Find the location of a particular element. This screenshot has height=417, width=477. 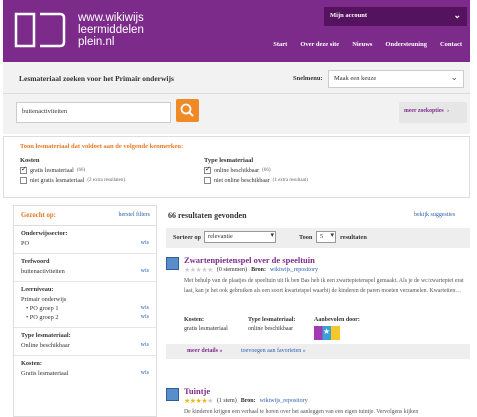

search-button is located at coordinates (187, 110).